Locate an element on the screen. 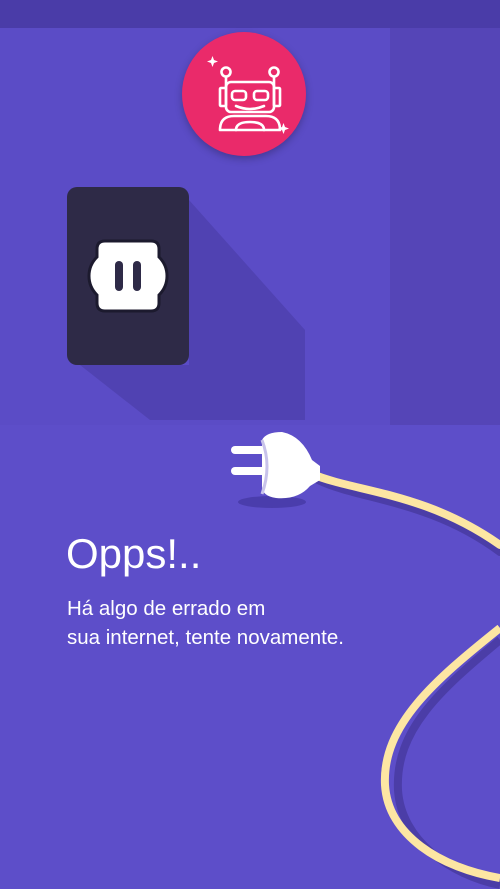 The width and height of the screenshot is (500, 889). power-outlet-icon is located at coordinates (128, 276).